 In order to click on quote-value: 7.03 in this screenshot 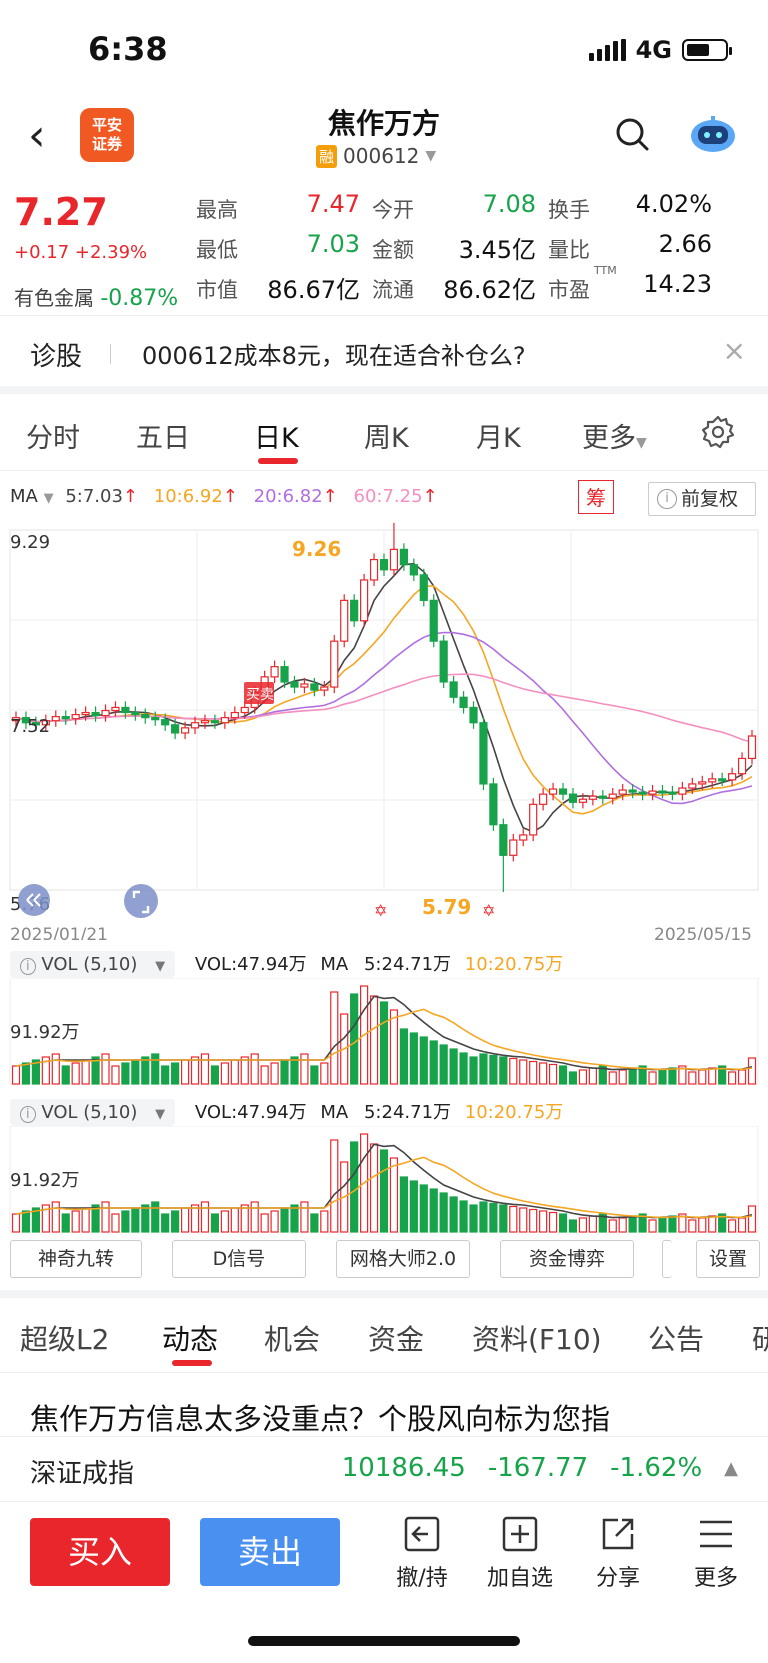, I will do `click(333, 244)`.